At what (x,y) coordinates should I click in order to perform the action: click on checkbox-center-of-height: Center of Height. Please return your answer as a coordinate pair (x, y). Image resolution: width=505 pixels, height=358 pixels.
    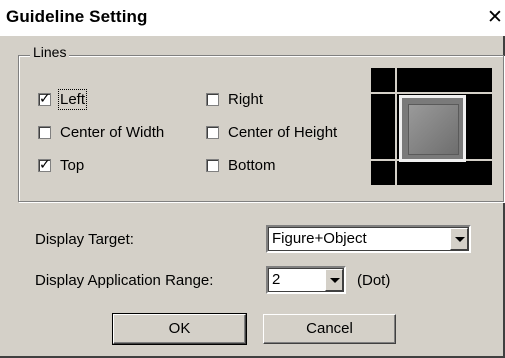
    Looking at the image, I should click on (271, 132).